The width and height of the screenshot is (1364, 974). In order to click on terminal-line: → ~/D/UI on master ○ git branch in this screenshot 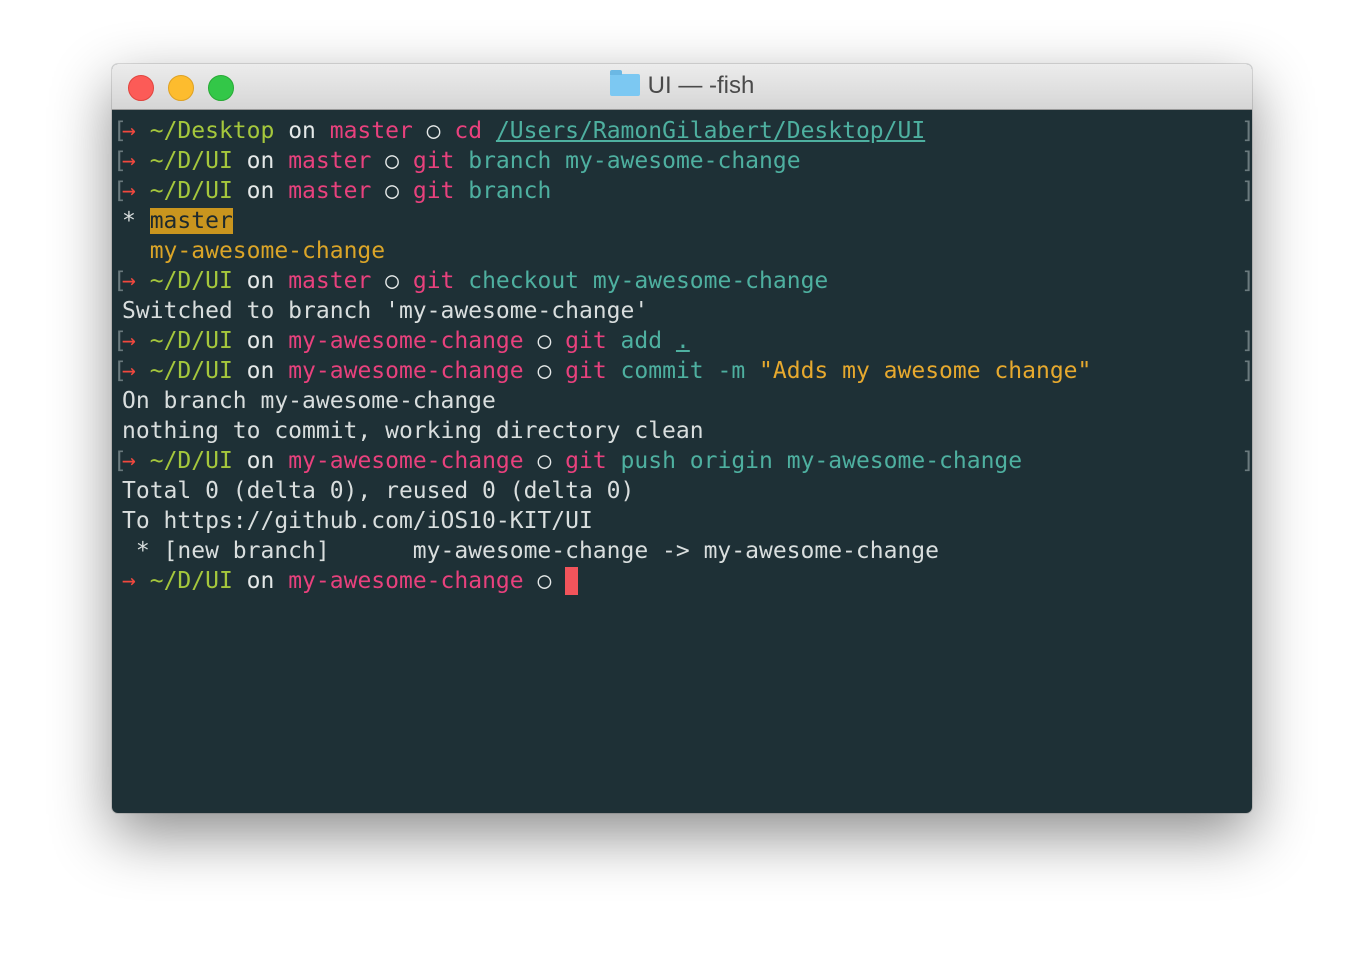, I will do `click(336, 191)`.